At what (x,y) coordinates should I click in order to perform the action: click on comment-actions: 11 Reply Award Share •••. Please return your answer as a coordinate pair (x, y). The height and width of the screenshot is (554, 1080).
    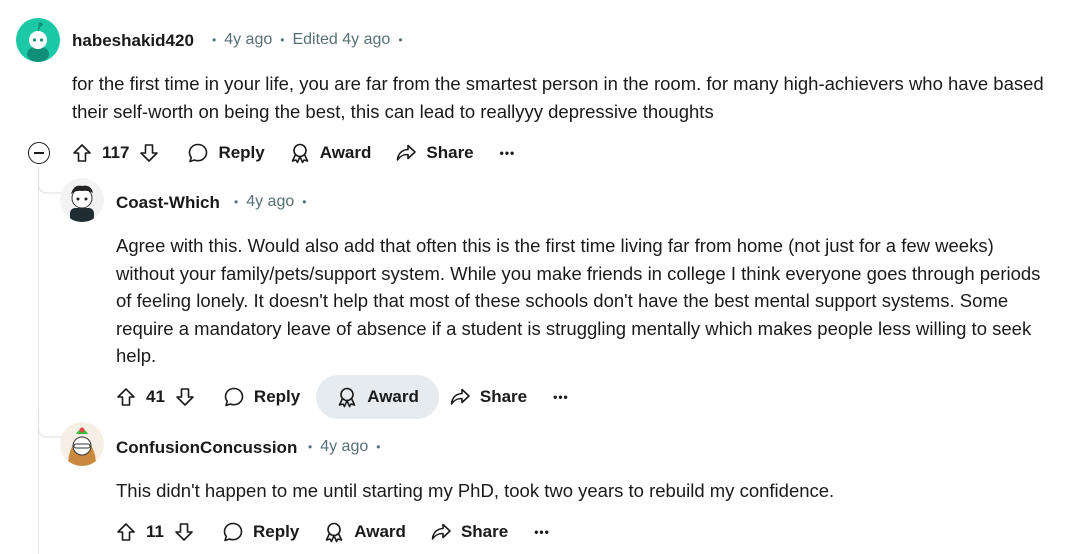
    Looking at the image, I should click on (334, 532).